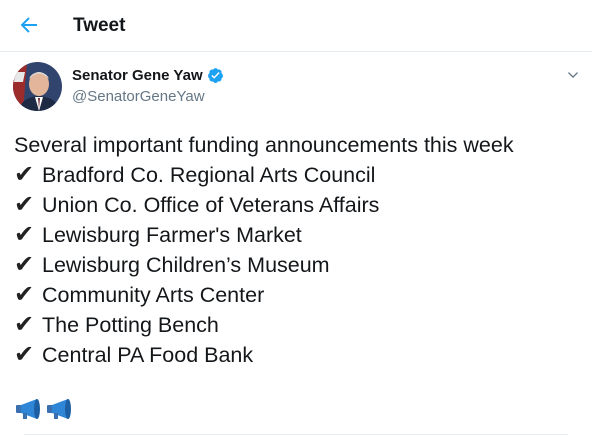 The width and height of the screenshot is (592, 437). What do you see at coordinates (215, 75) in the screenshot?
I see `verified-badge-icon` at bounding box center [215, 75].